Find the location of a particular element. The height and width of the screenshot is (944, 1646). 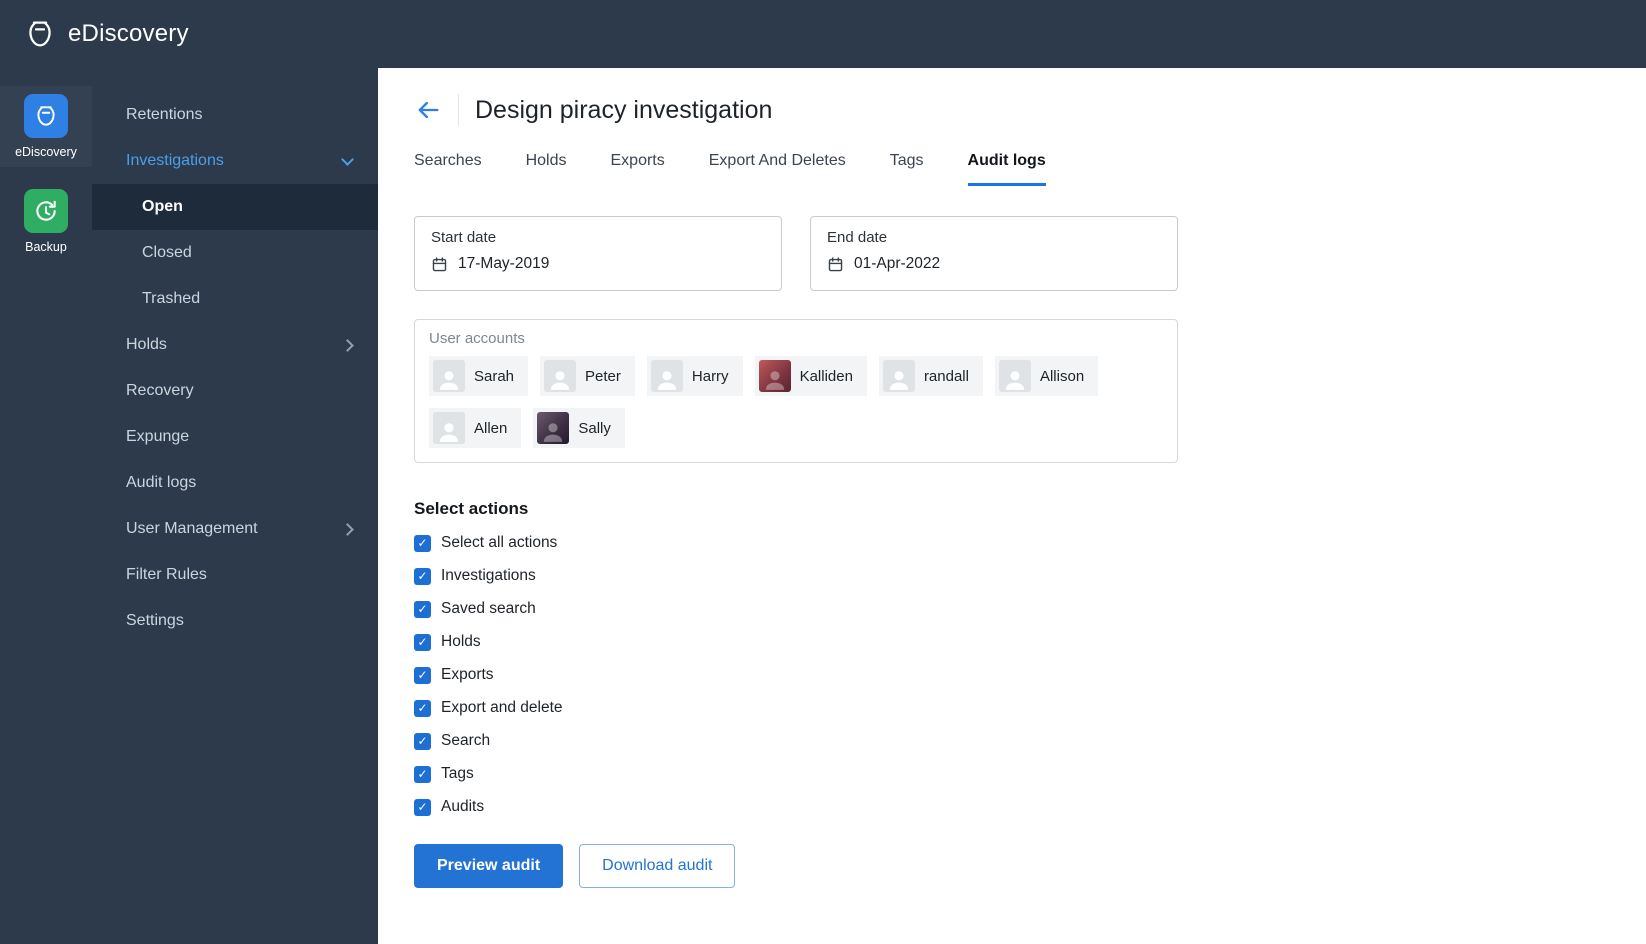

checkbox-label: Audits is located at coordinates (463, 806).